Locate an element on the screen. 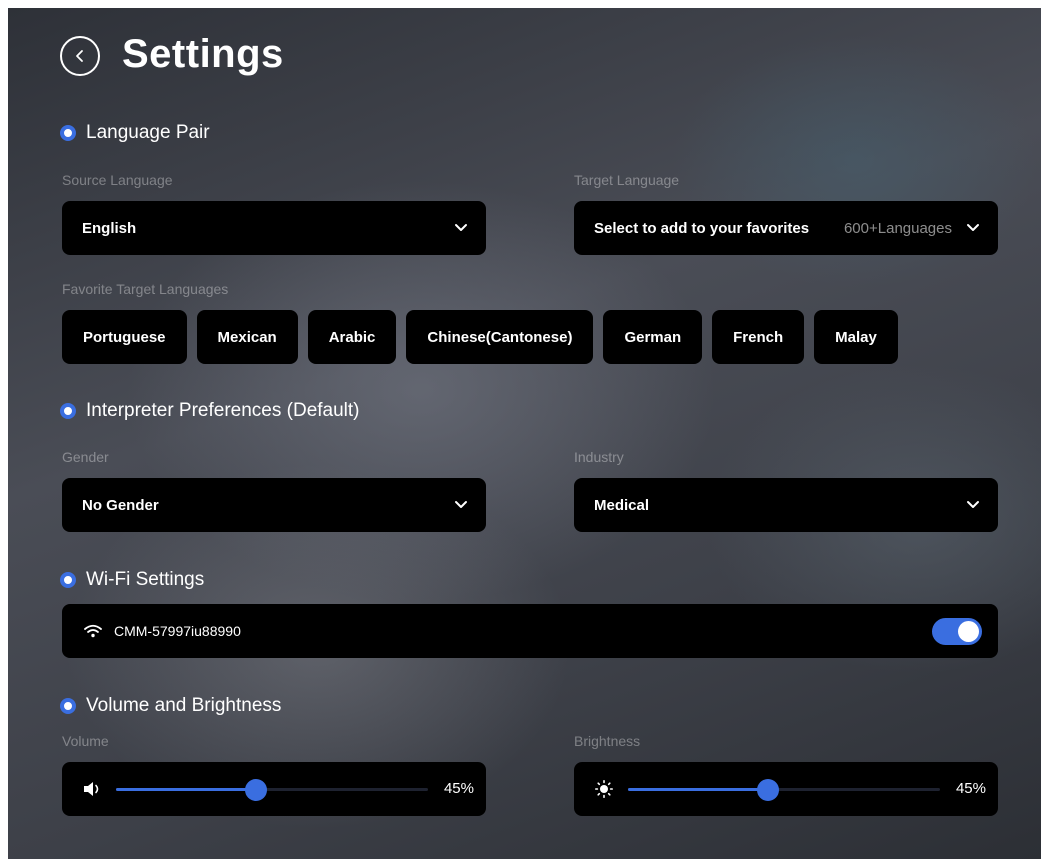 Image resolution: width=1041 pixels, height=859 pixels. favorite-chip-german: German is located at coordinates (653, 337).